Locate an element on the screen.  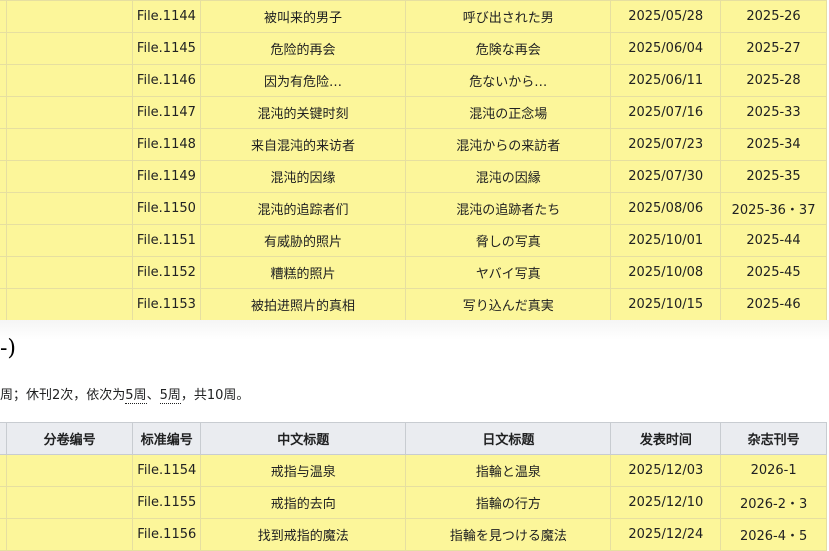
table-row: File.1152 糟糕的照片 ヤバイ写真 2025/10/08 2025-45 is located at coordinates (413, 272).